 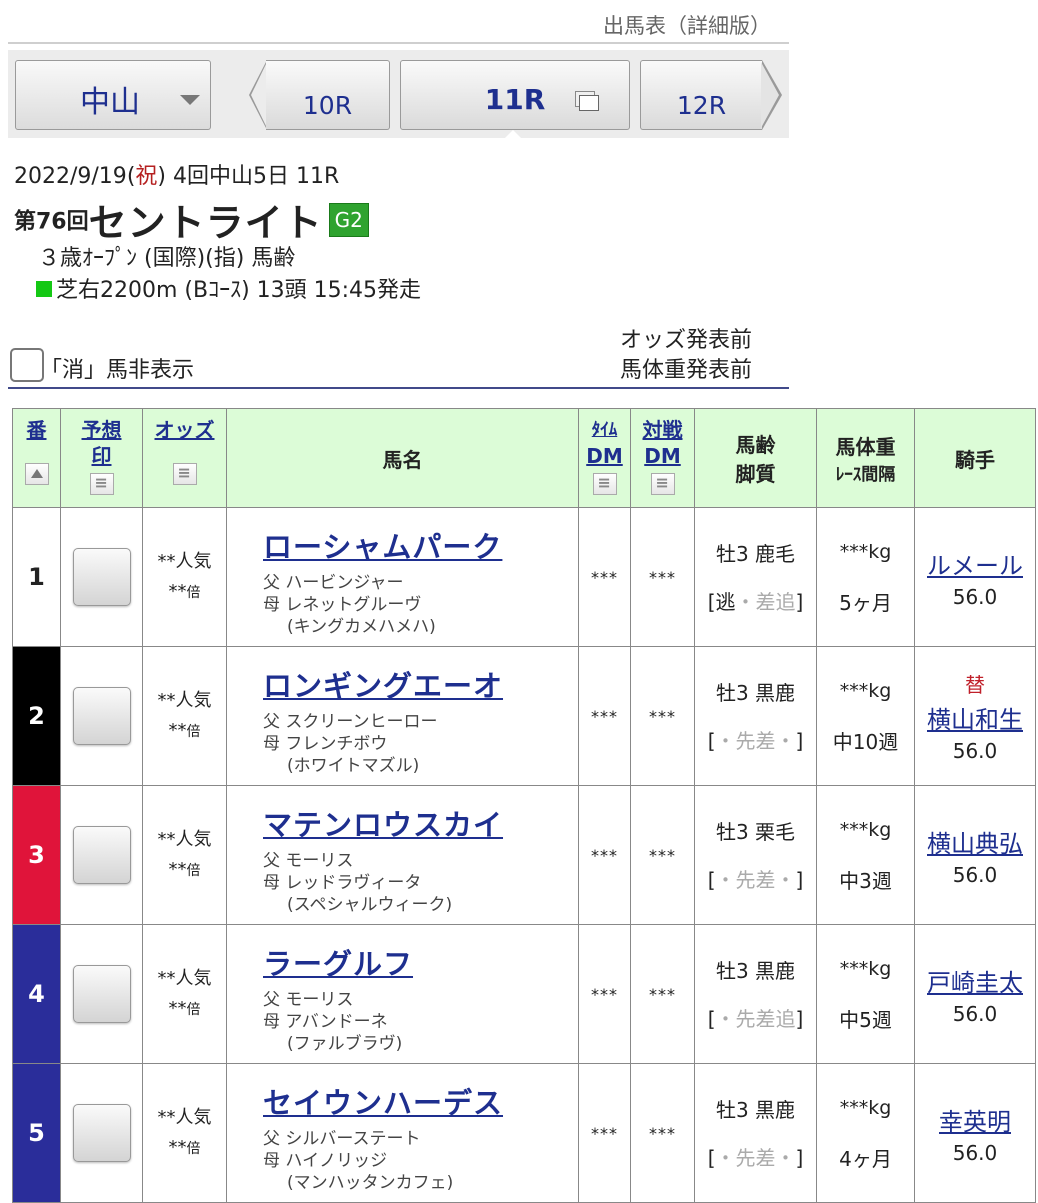 I want to click on sort-vs-dm-link: 対戦 DM, so click(x=662, y=443).